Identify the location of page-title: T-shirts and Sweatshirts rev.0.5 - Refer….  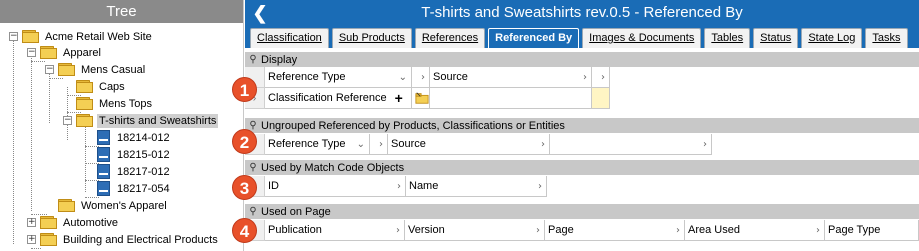
(582, 12).